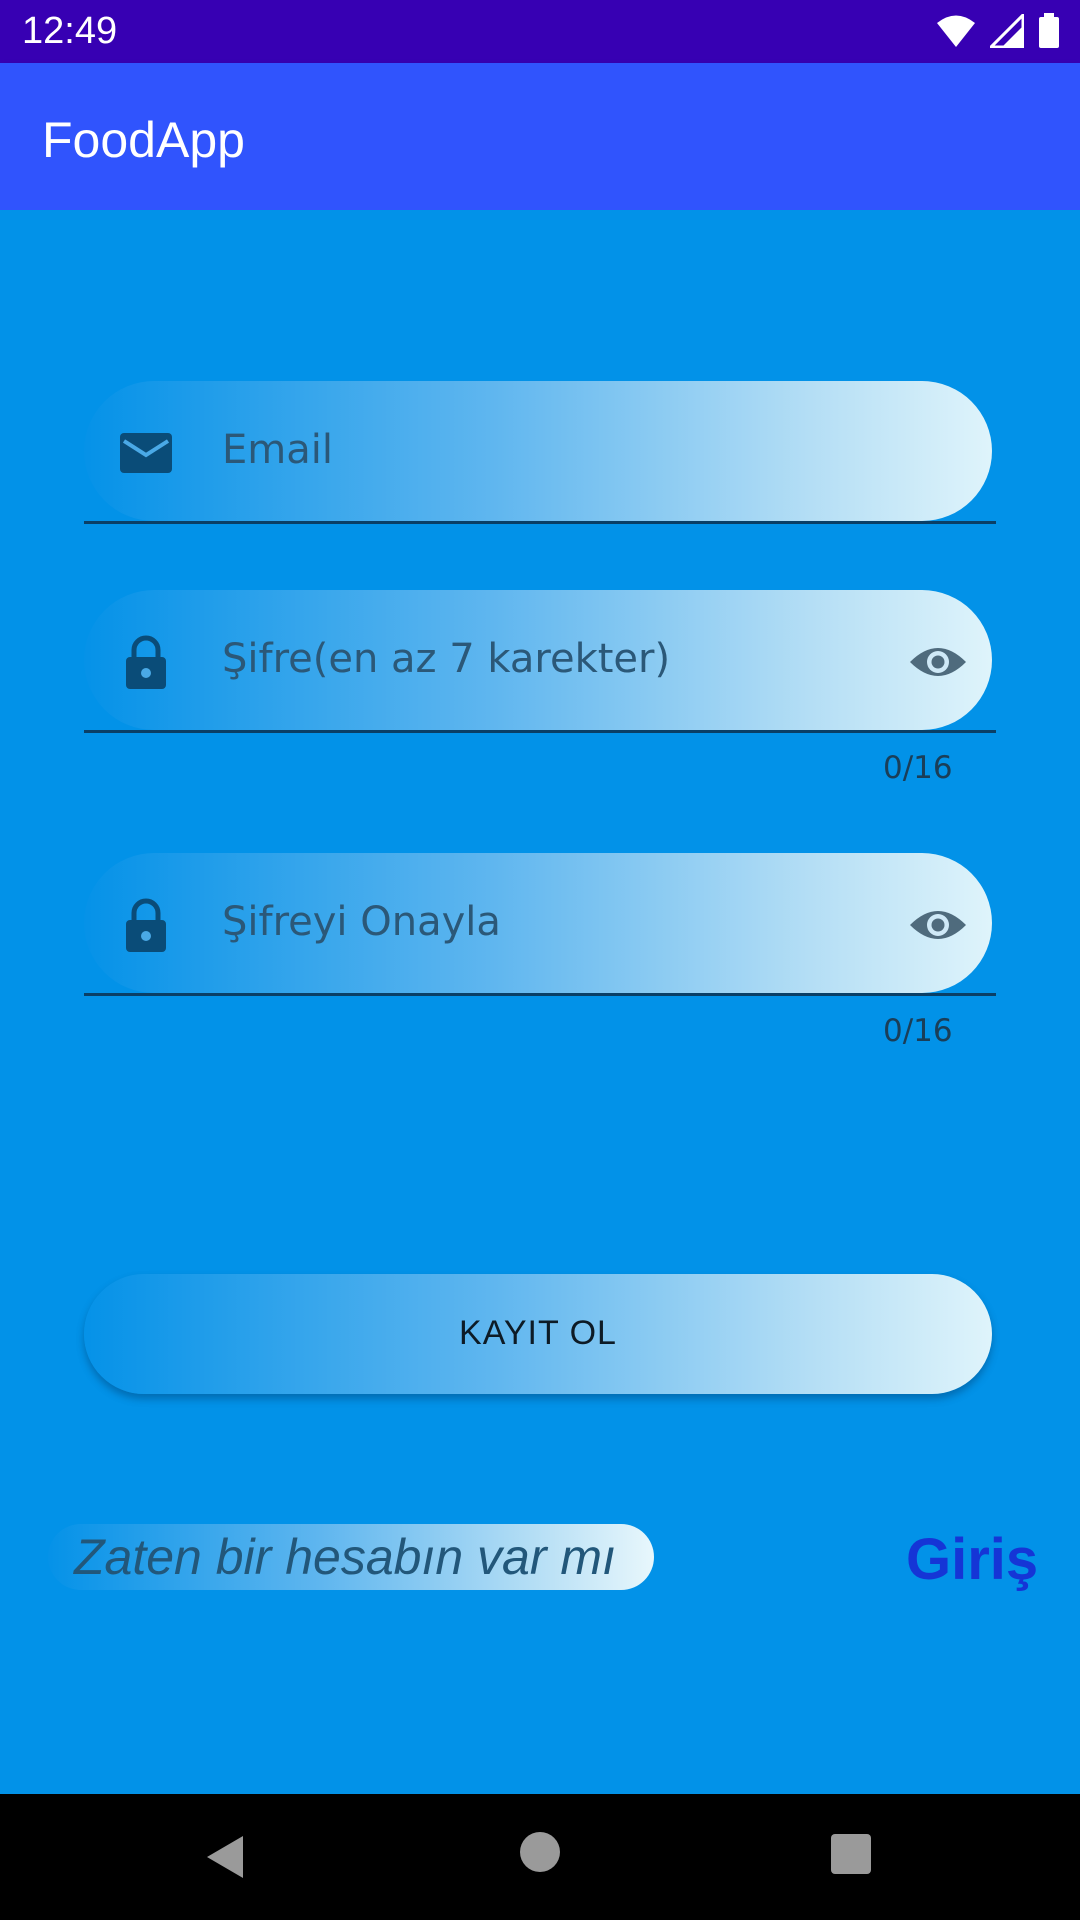 The height and width of the screenshot is (1920, 1080). Describe the element at coordinates (972, 1559) in the screenshot. I see `login-link: Giriş` at that location.